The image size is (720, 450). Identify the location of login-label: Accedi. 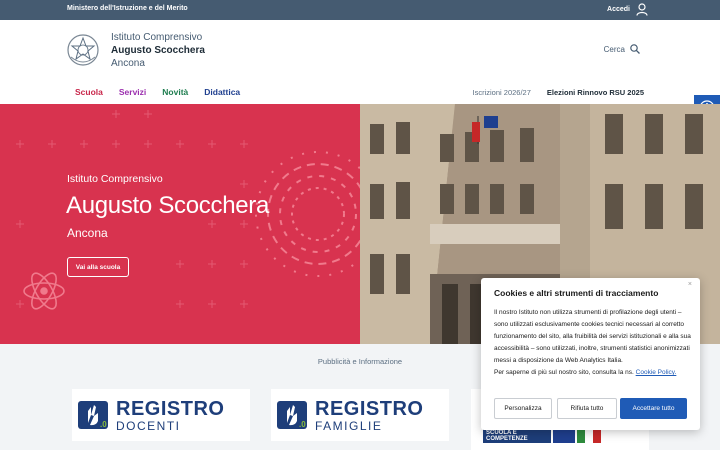
(618, 9).